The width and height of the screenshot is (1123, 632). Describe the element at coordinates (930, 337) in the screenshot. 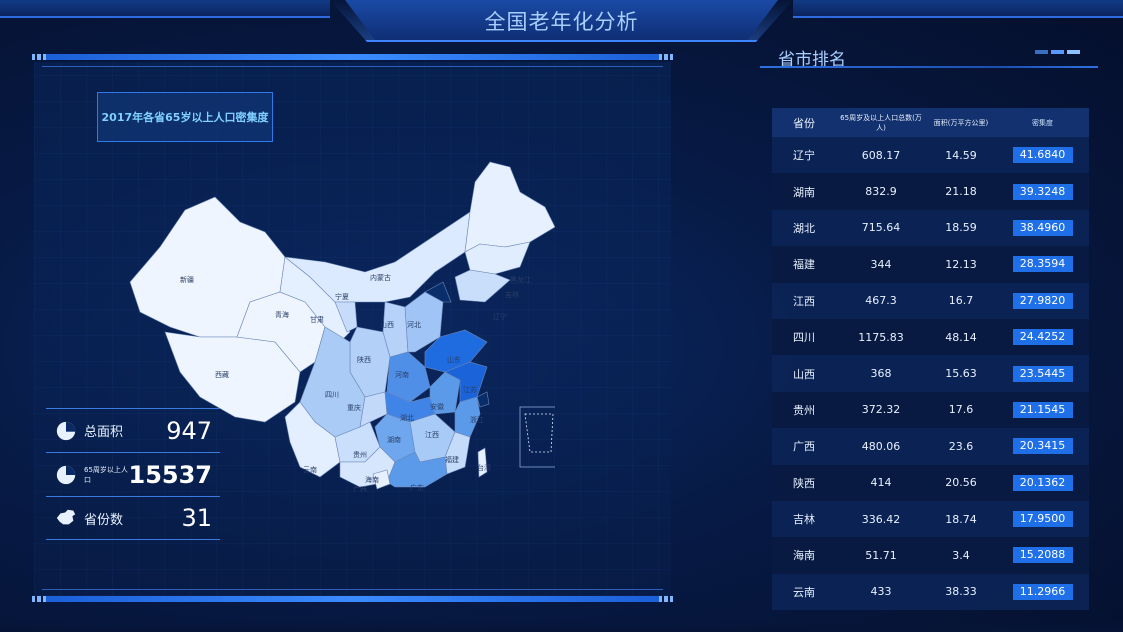

I see `table-row: 四川 1175.83 48.14 24.4252` at that location.